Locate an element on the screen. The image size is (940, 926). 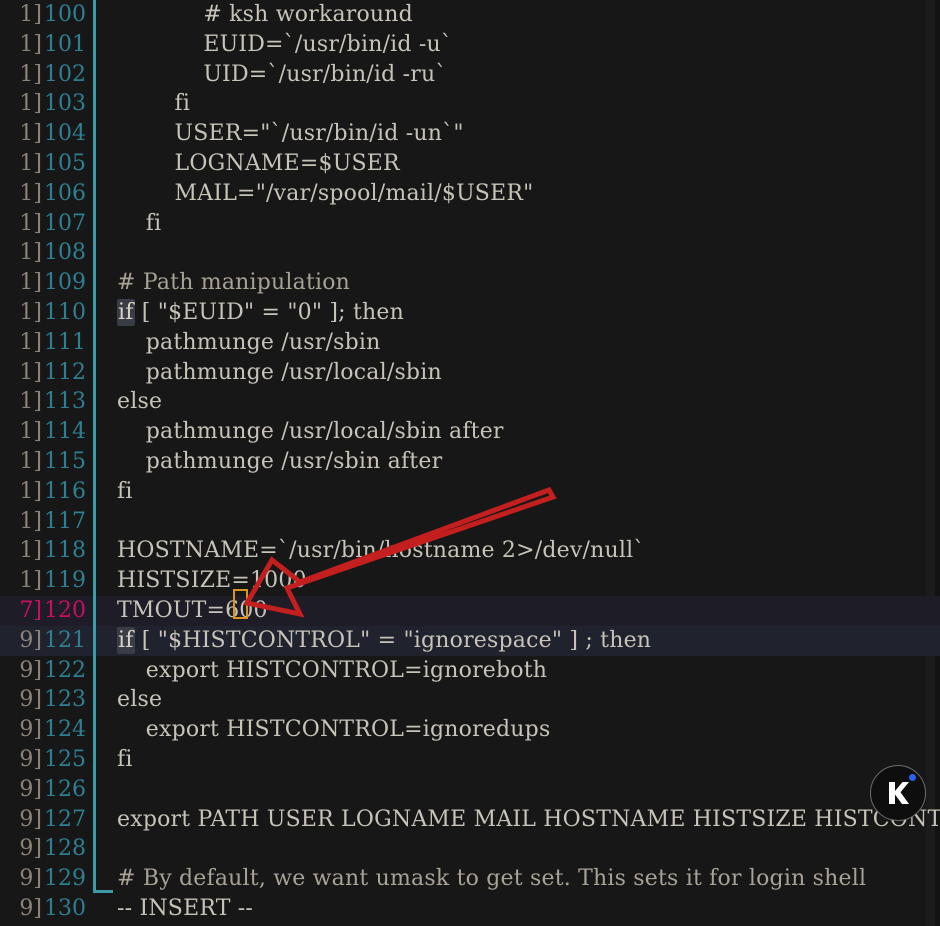
code-text: LOGNAME=$USER is located at coordinates (258, 164).